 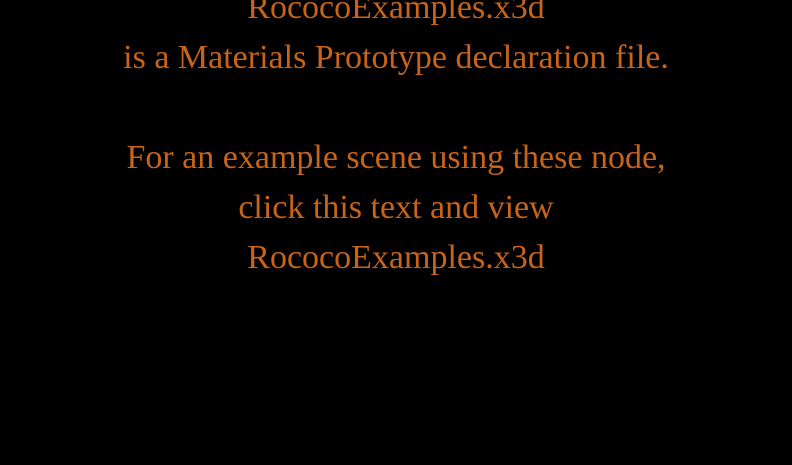 What do you see at coordinates (396, 208) in the screenshot?
I see `text-line-click-instruction: click this text and view` at bounding box center [396, 208].